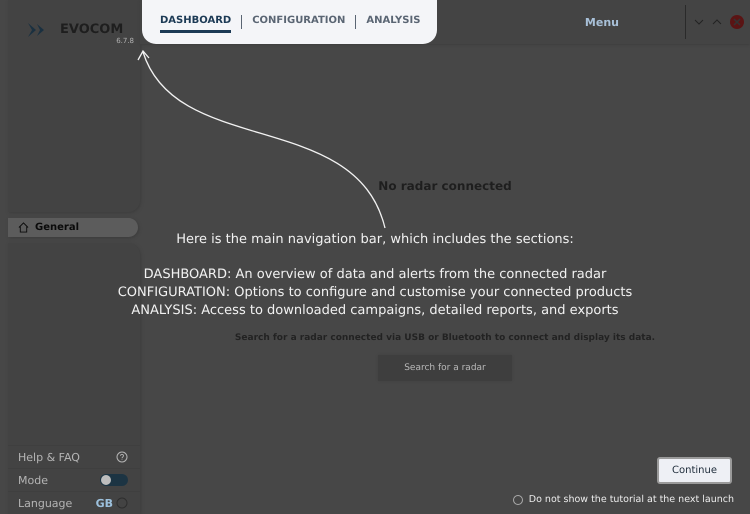  What do you see at coordinates (375, 274) in the screenshot?
I see `tutorial-line: DASHBOARD: An overview of data and alerts from the connected radar` at bounding box center [375, 274].